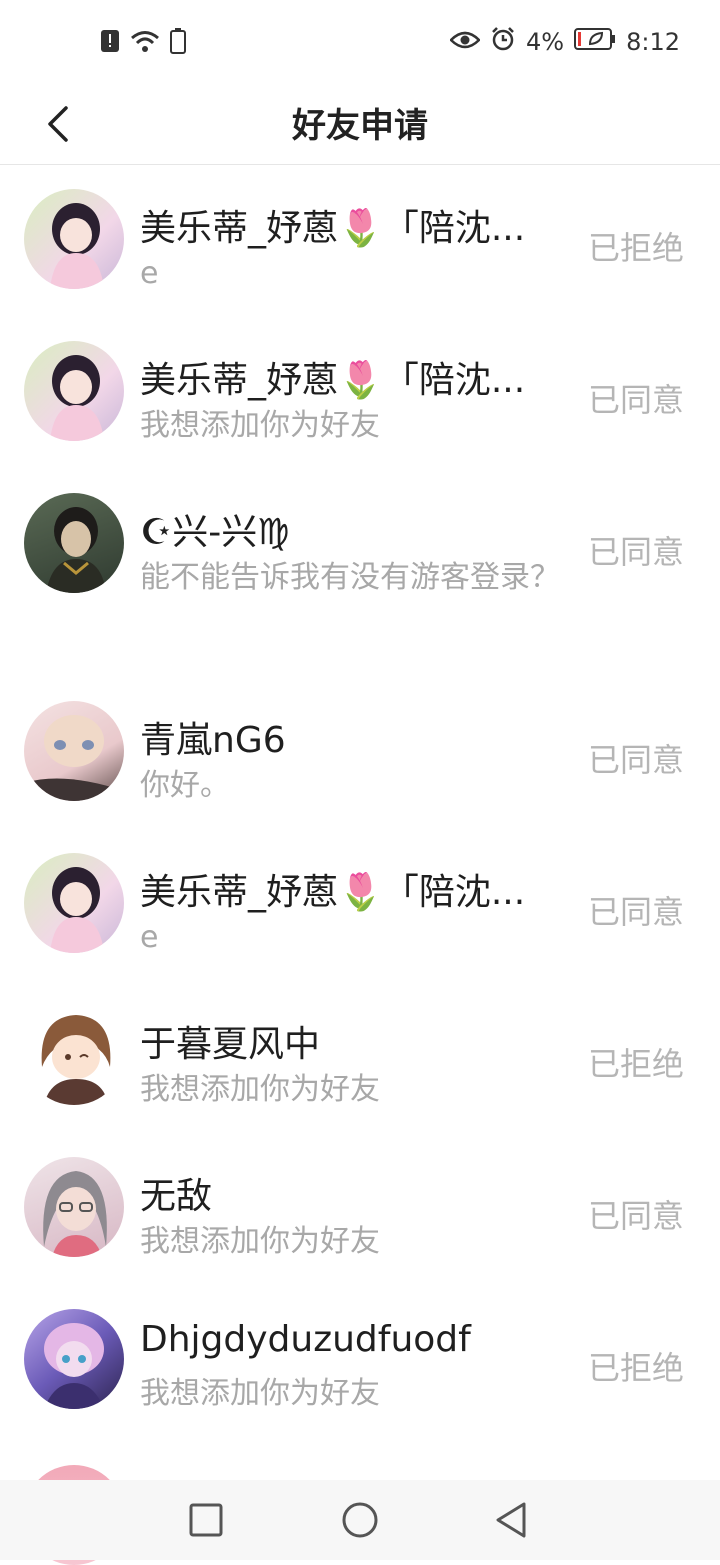 The width and height of the screenshot is (720, 1565). I want to click on square-icon, so click(206, 1520).